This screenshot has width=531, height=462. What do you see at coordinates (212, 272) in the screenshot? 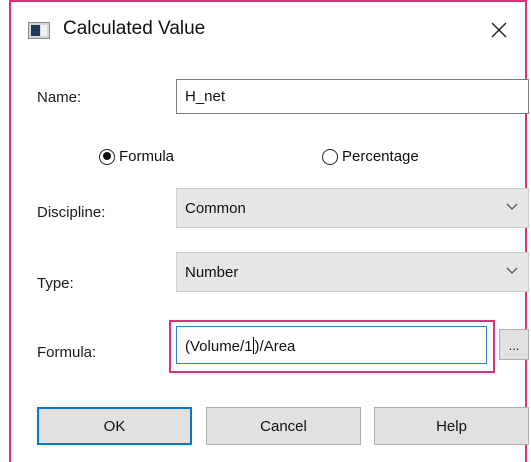
I see `type-select-value: Number` at bounding box center [212, 272].